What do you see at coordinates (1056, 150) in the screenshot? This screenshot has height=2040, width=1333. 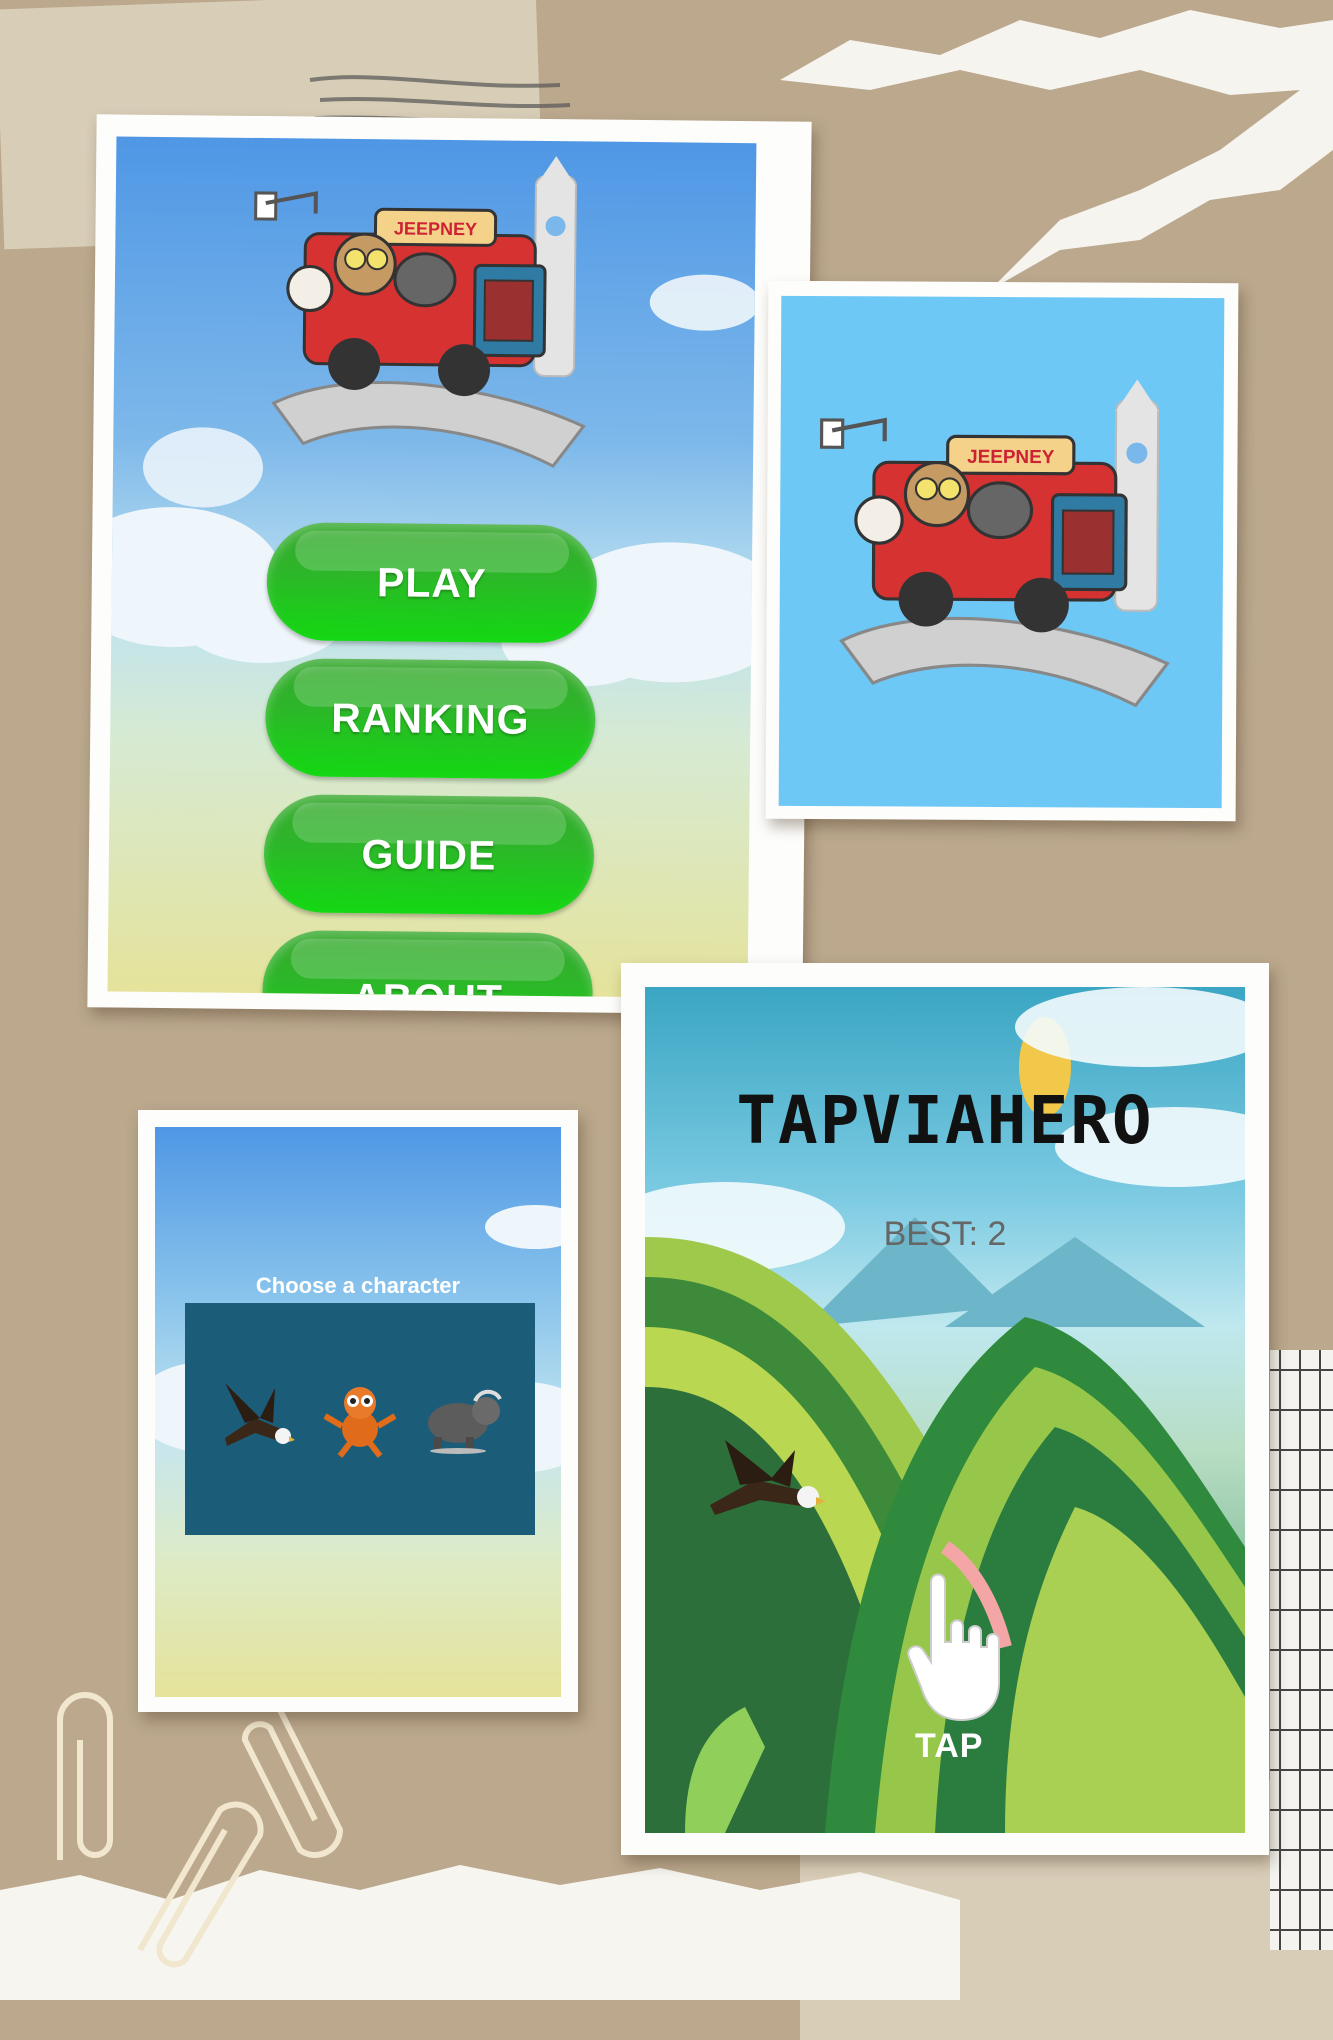 I see `torn-paper-top-right` at bounding box center [1056, 150].